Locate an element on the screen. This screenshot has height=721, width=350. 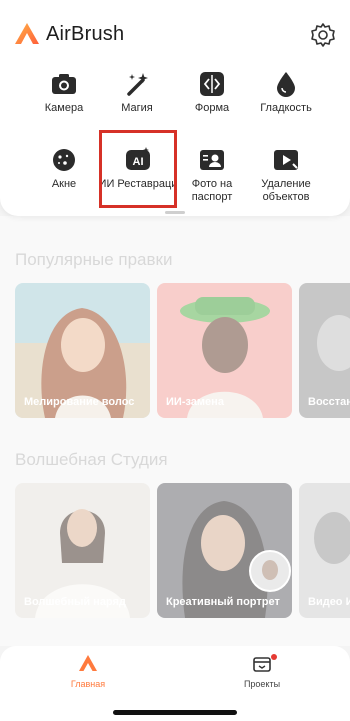
home-logo-icon is located at coordinates (88, 663).